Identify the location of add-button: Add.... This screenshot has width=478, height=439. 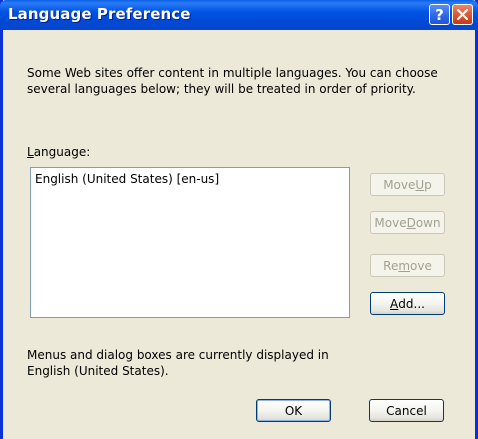
(407, 303).